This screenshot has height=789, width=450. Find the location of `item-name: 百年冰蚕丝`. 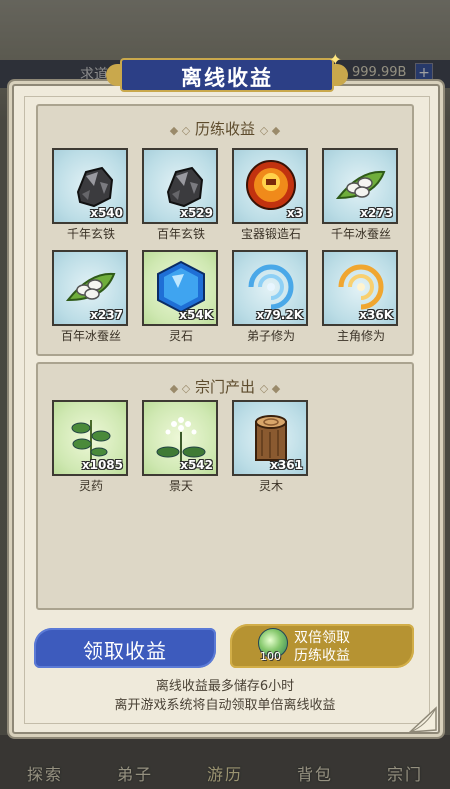

item-name: 百年冰蚕丝 is located at coordinates (90, 336).